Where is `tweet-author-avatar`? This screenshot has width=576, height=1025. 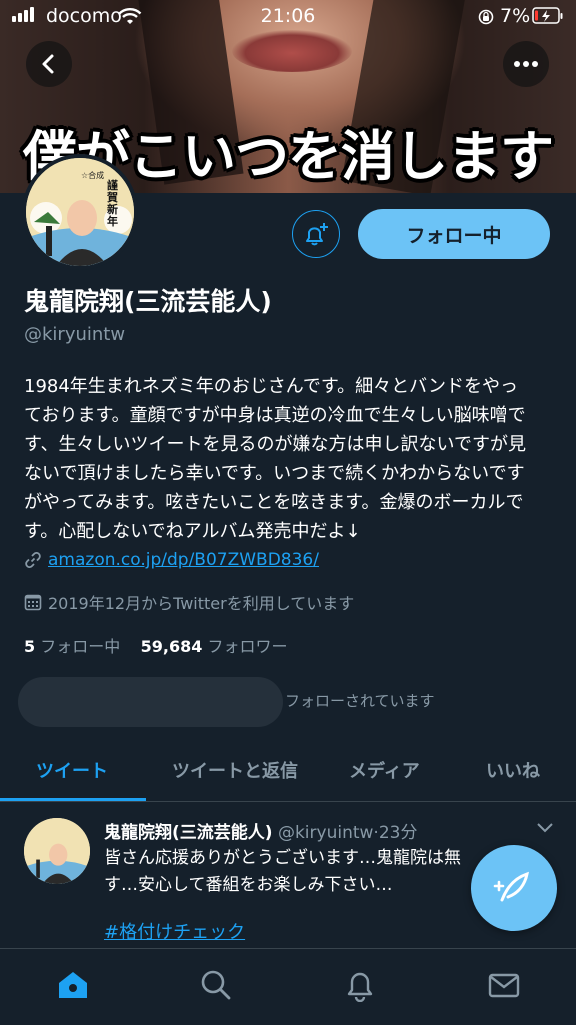 tweet-author-avatar is located at coordinates (57, 851).